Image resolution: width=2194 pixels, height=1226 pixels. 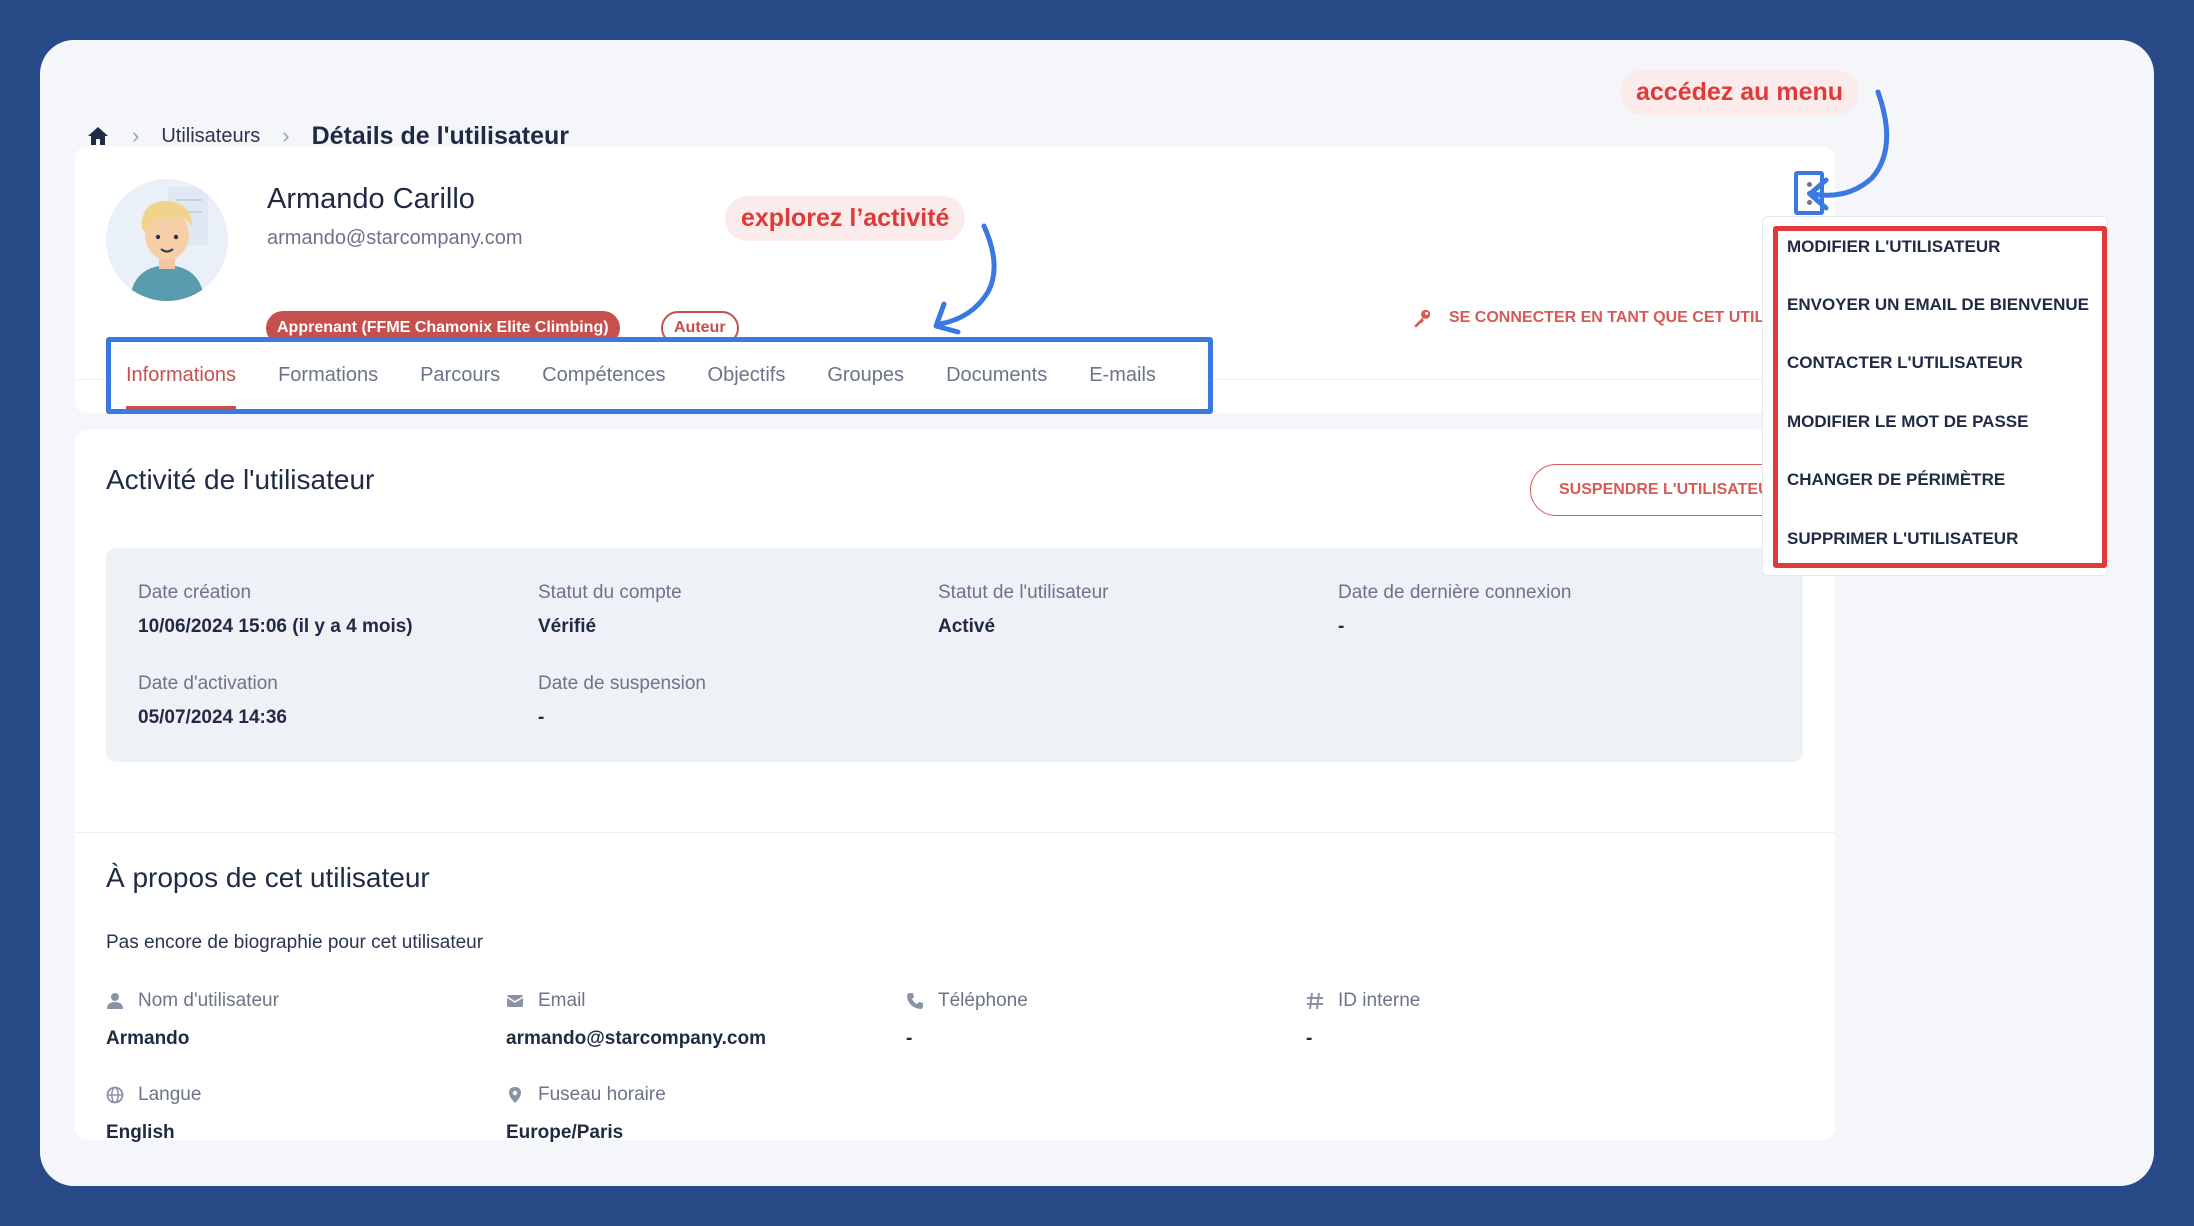 What do you see at coordinates (1122, 375) in the screenshot?
I see `tab-emails: E-mails` at bounding box center [1122, 375].